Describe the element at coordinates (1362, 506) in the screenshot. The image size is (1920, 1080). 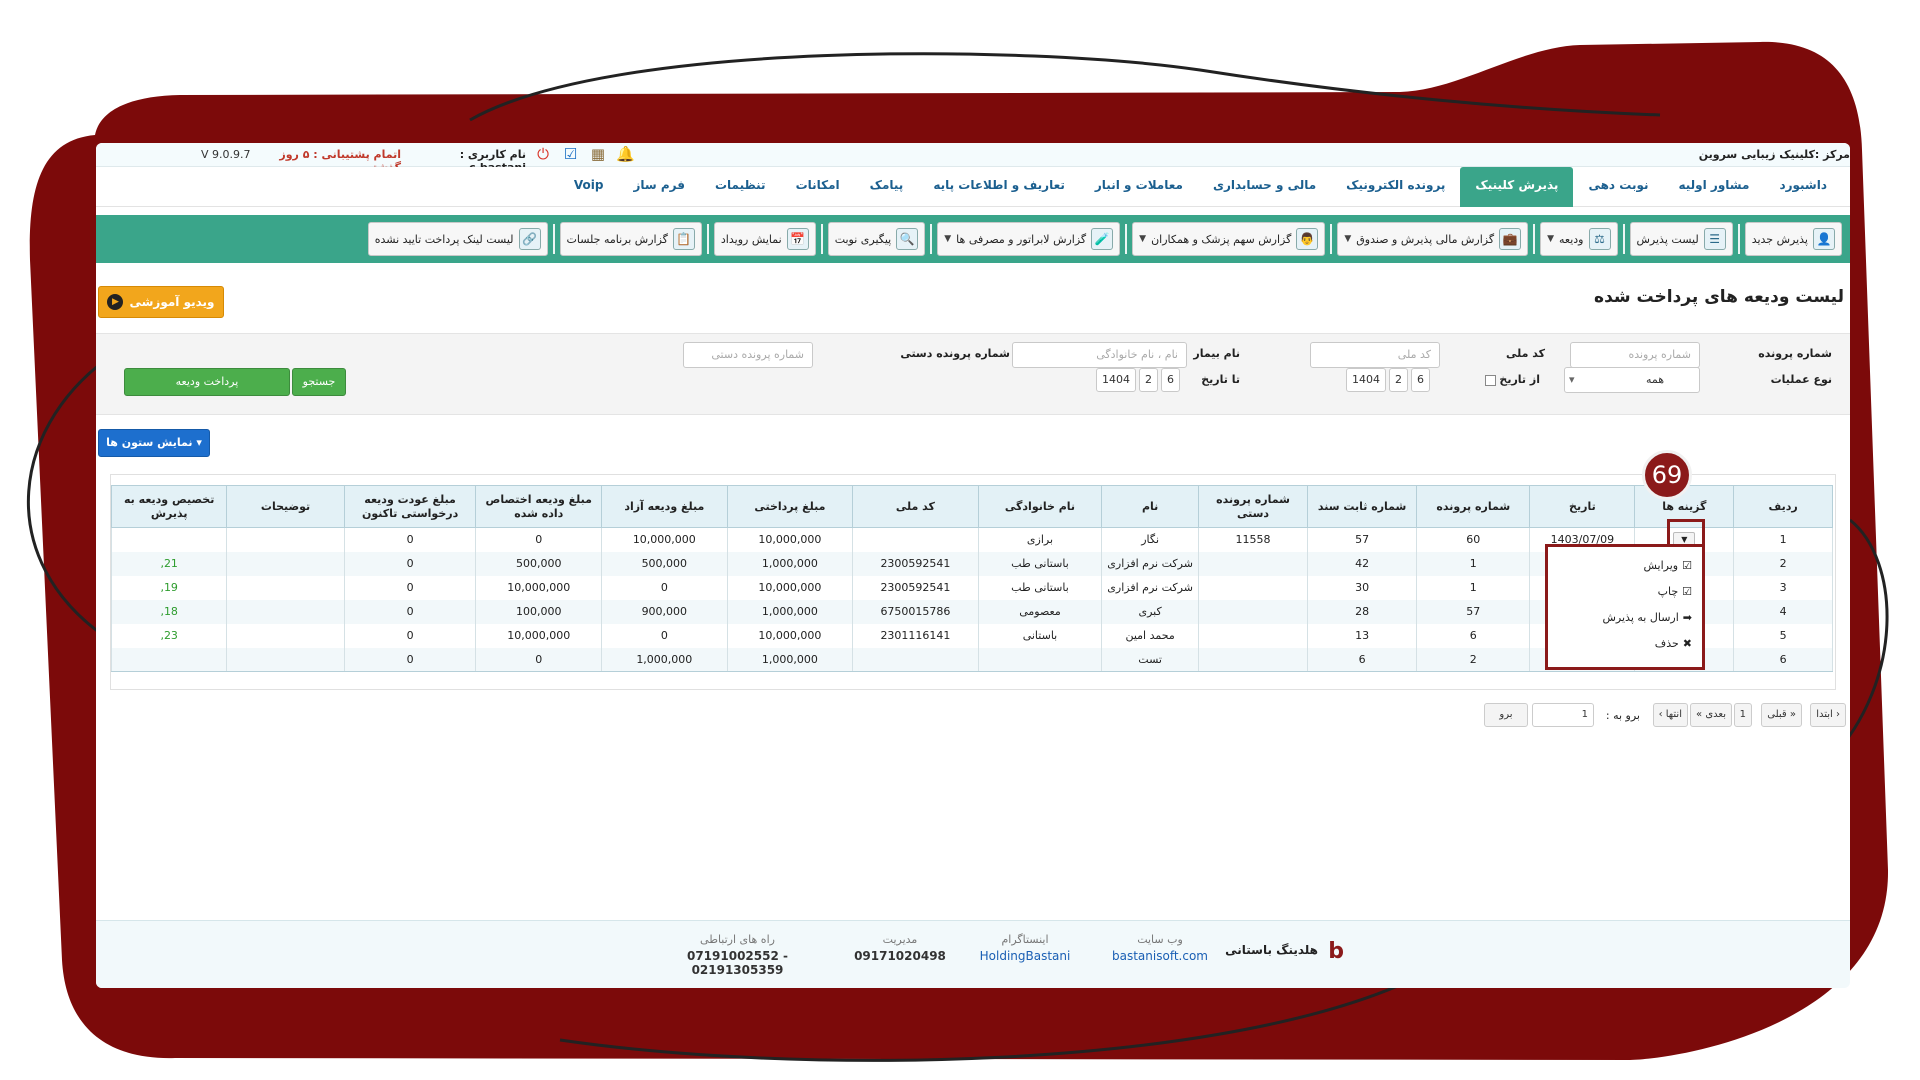
I see `column-header: شماره ثابت سند` at that location.